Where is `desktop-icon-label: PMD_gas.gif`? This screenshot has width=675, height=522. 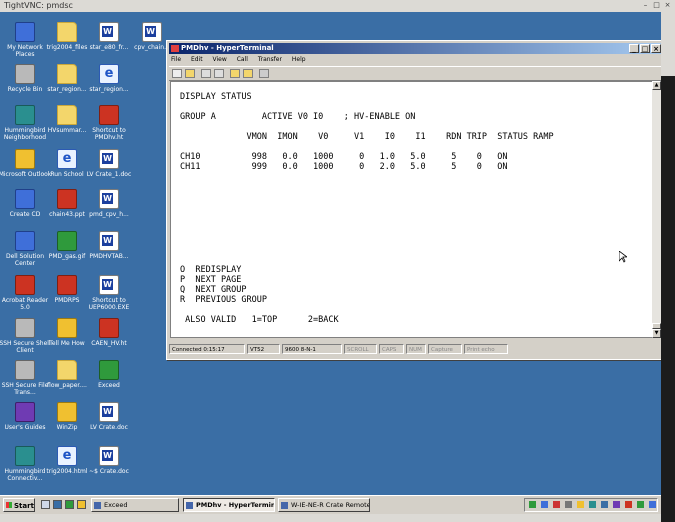 desktop-icon-label: PMD_gas.gif is located at coordinates (67, 256).